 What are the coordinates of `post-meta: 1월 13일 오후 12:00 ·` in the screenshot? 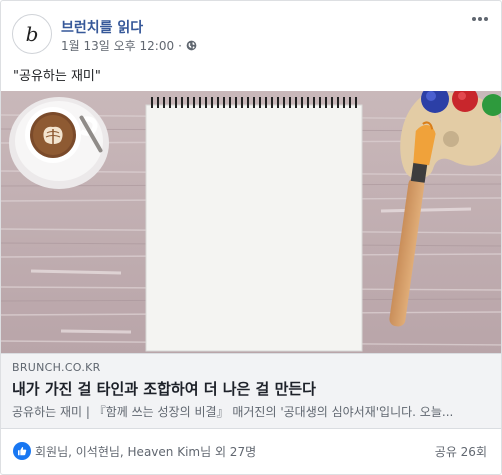 It's located at (129, 45).